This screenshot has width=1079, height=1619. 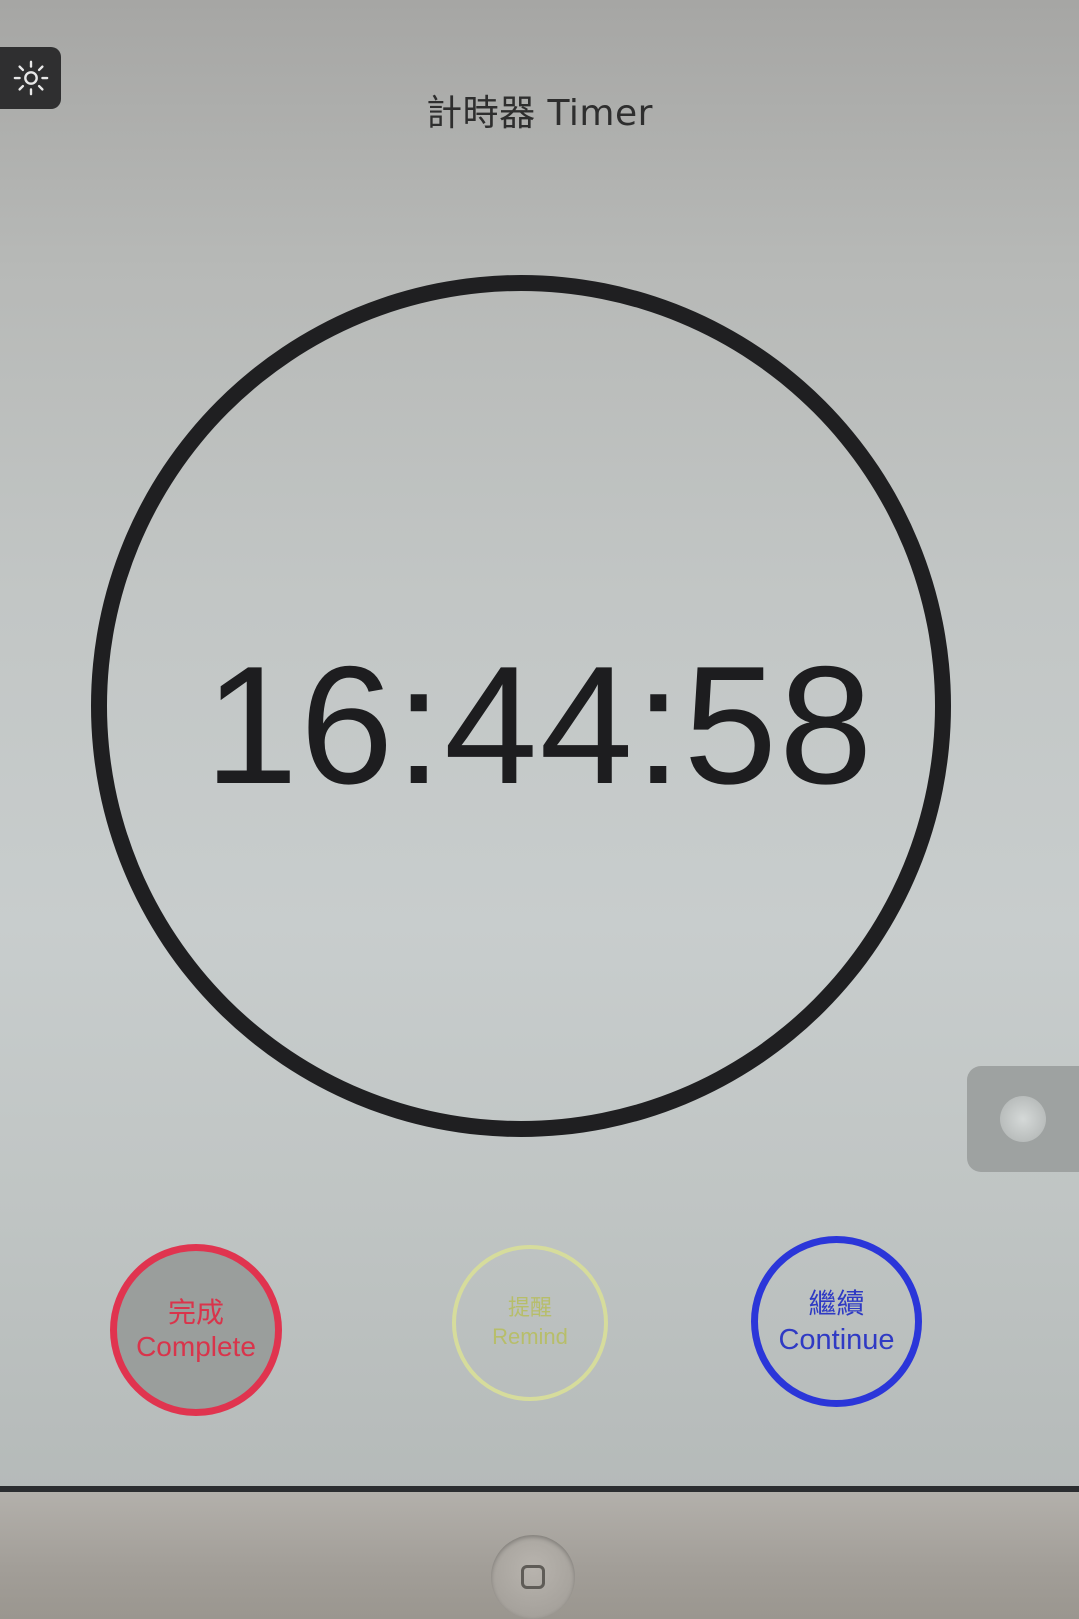 What do you see at coordinates (539, 725) in the screenshot?
I see `timer-display: 16:44:58` at bounding box center [539, 725].